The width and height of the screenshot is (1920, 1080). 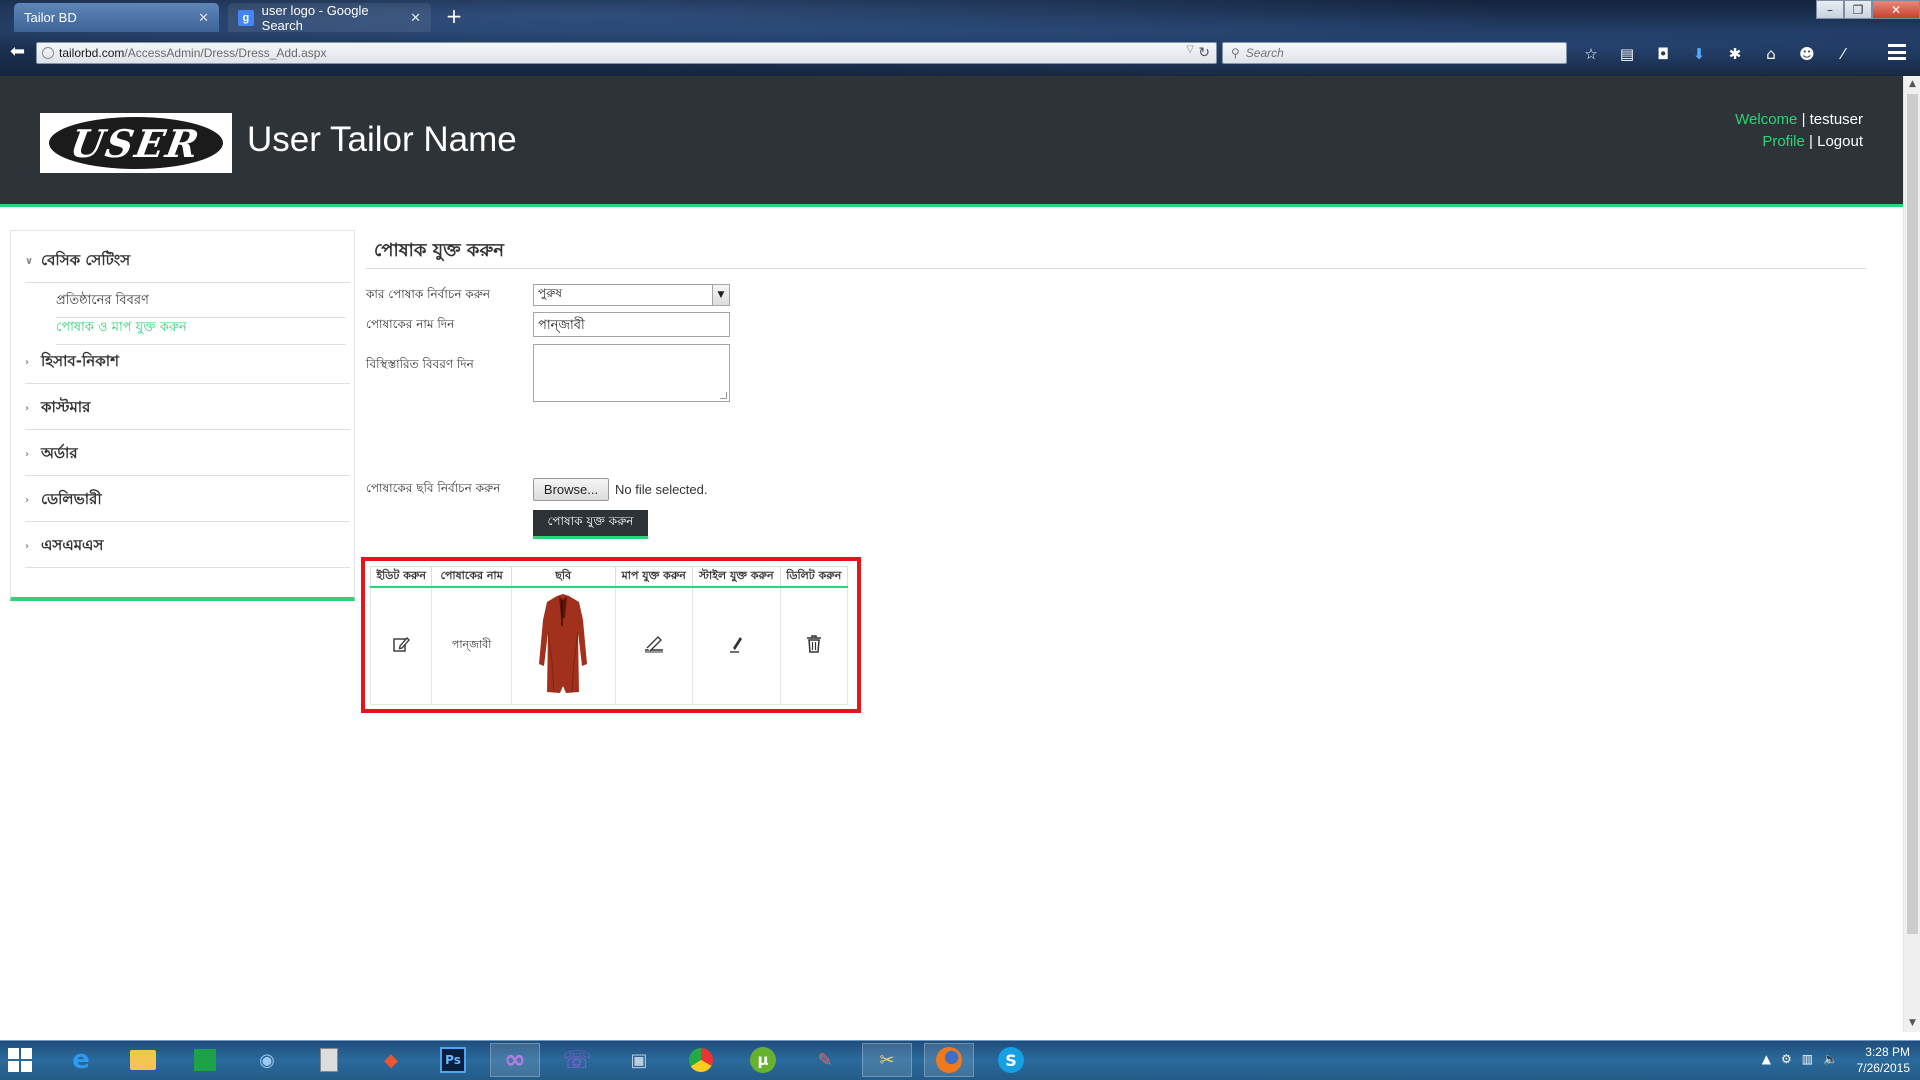 What do you see at coordinates (1204, 52) in the screenshot?
I see `reload-icon: ↻` at bounding box center [1204, 52].